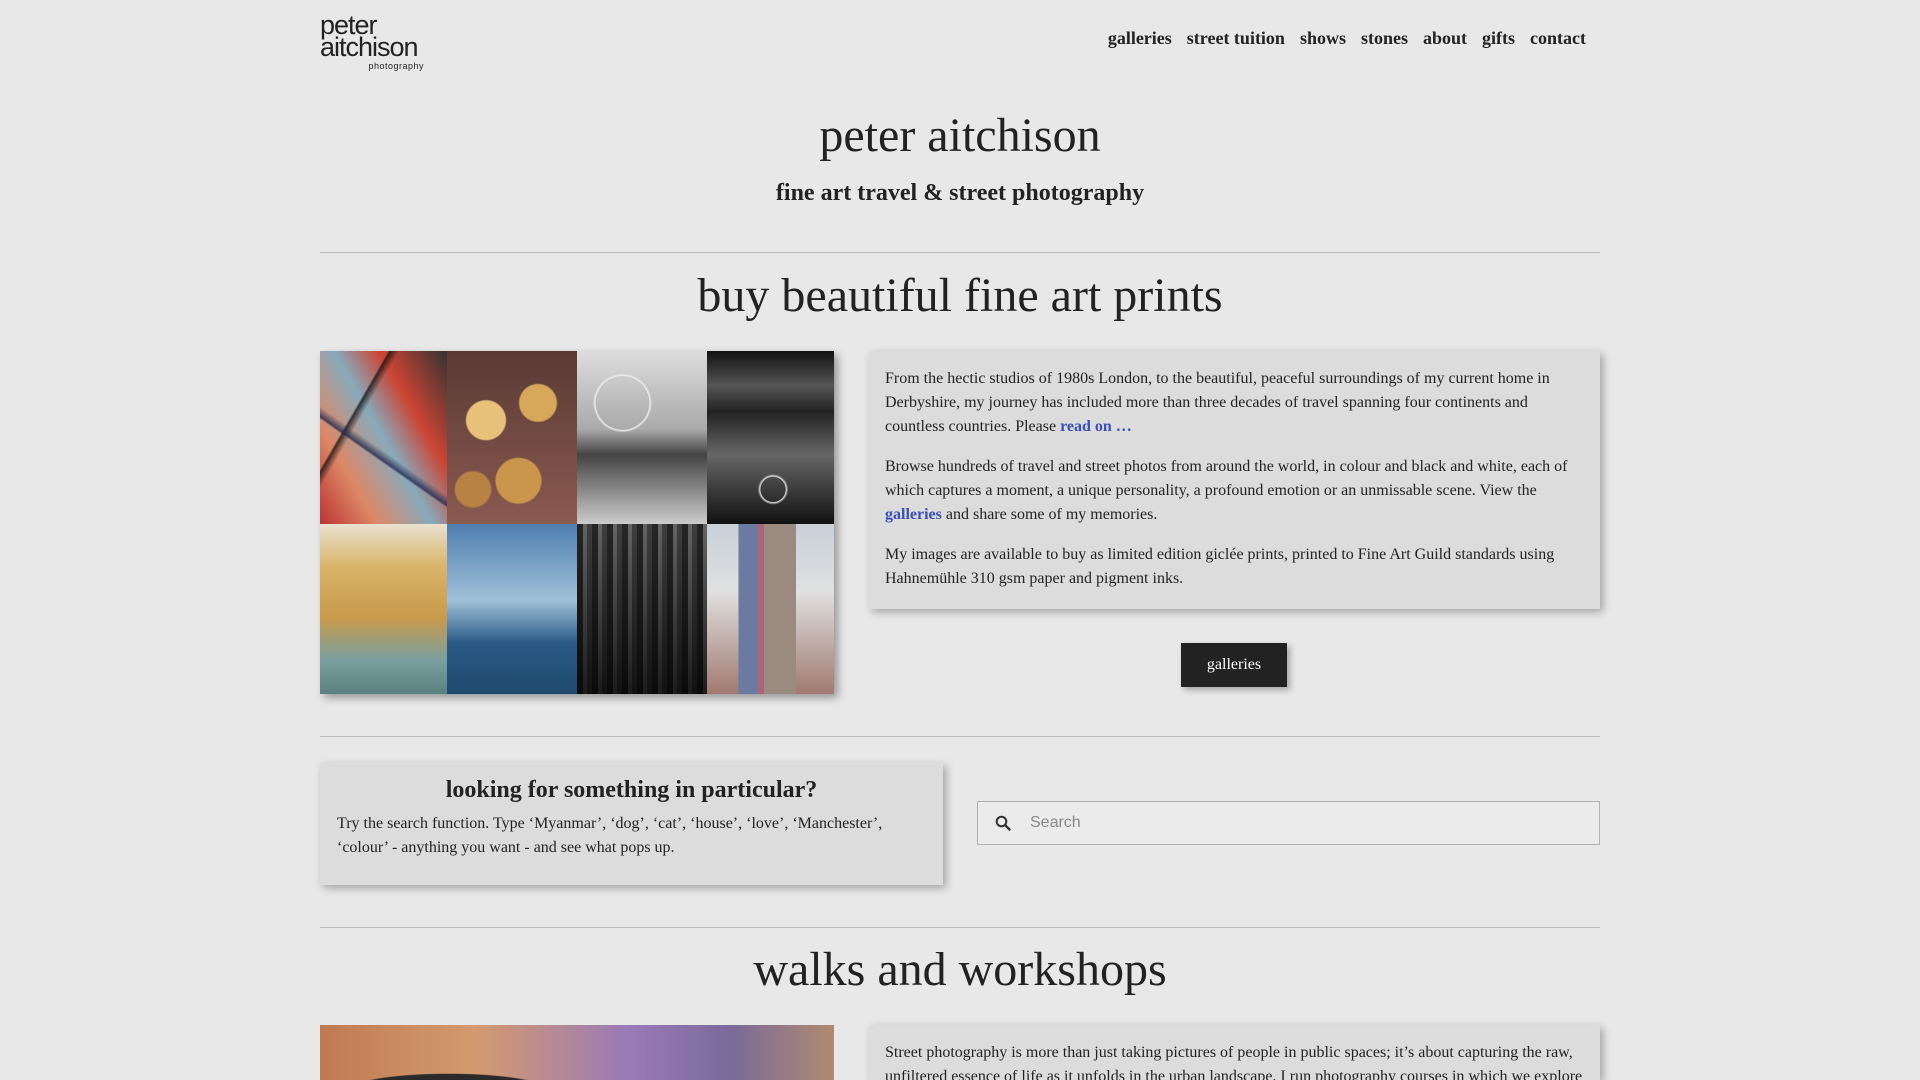  I want to click on nav-shows: shows, so click(1323, 38).